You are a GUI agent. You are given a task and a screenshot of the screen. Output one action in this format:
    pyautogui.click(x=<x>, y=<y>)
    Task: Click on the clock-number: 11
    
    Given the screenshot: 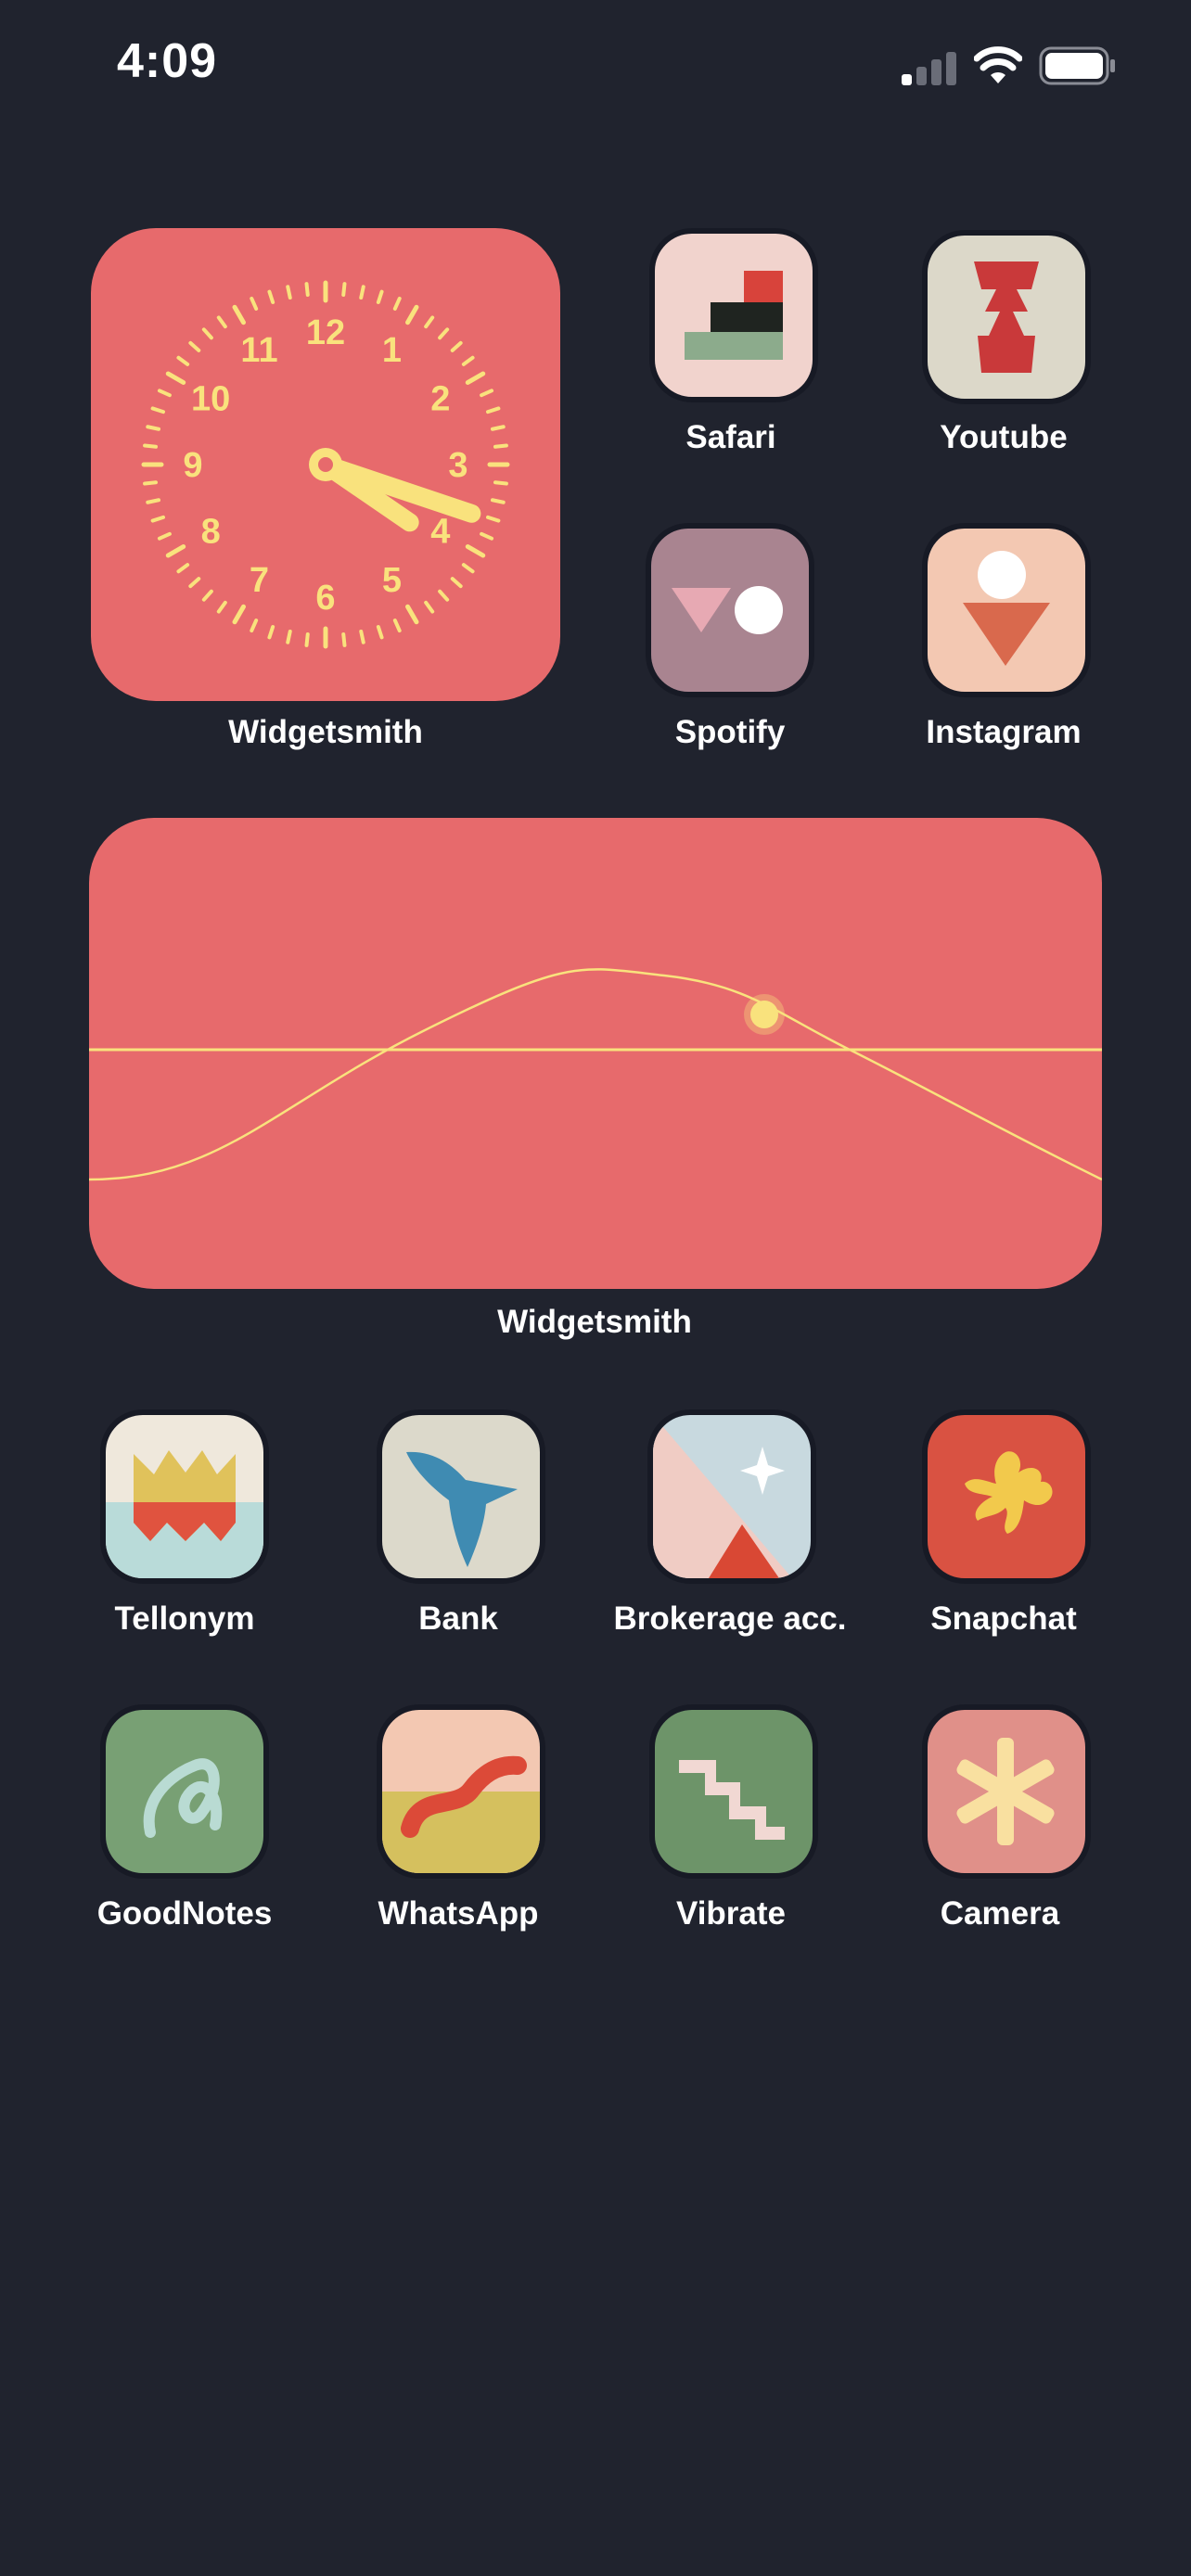 What is the action you would take?
    pyautogui.click(x=258, y=350)
    